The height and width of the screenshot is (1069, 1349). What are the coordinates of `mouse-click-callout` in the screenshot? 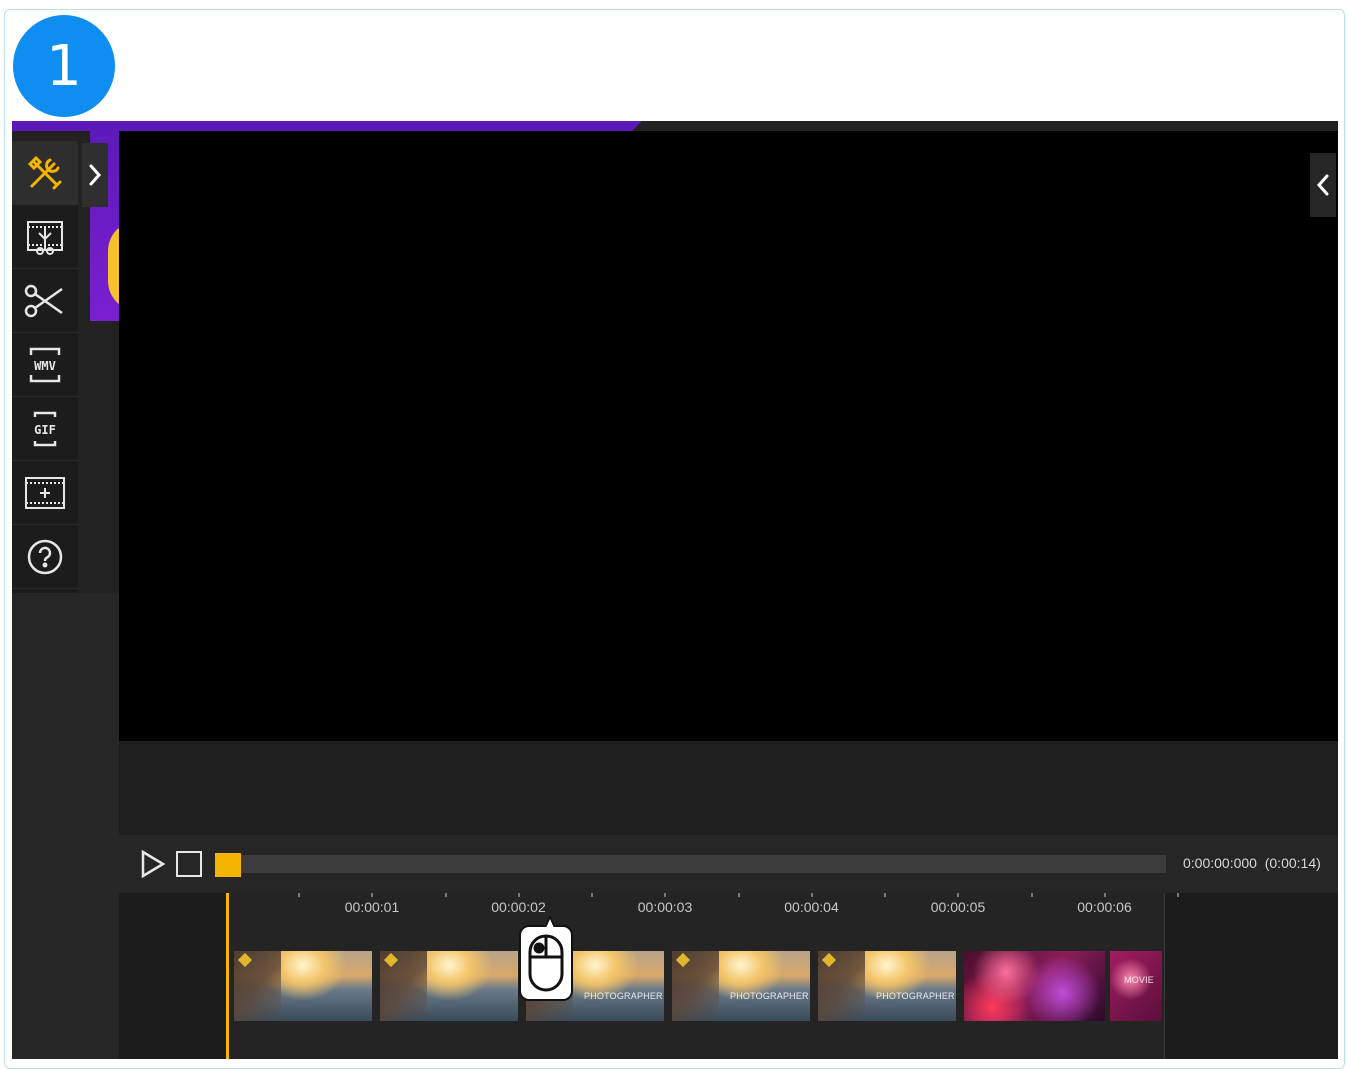 It's located at (546, 958).